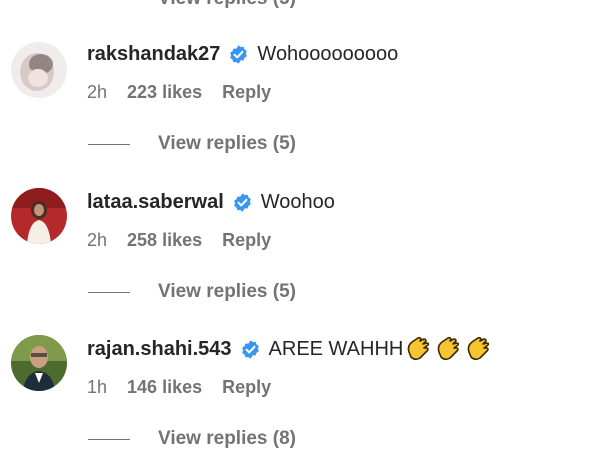 Image resolution: width=600 pixels, height=450 pixels. Describe the element at coordinates (164, 387) in the screenshot. I see `likes-count-link: 146 likes` at that location.